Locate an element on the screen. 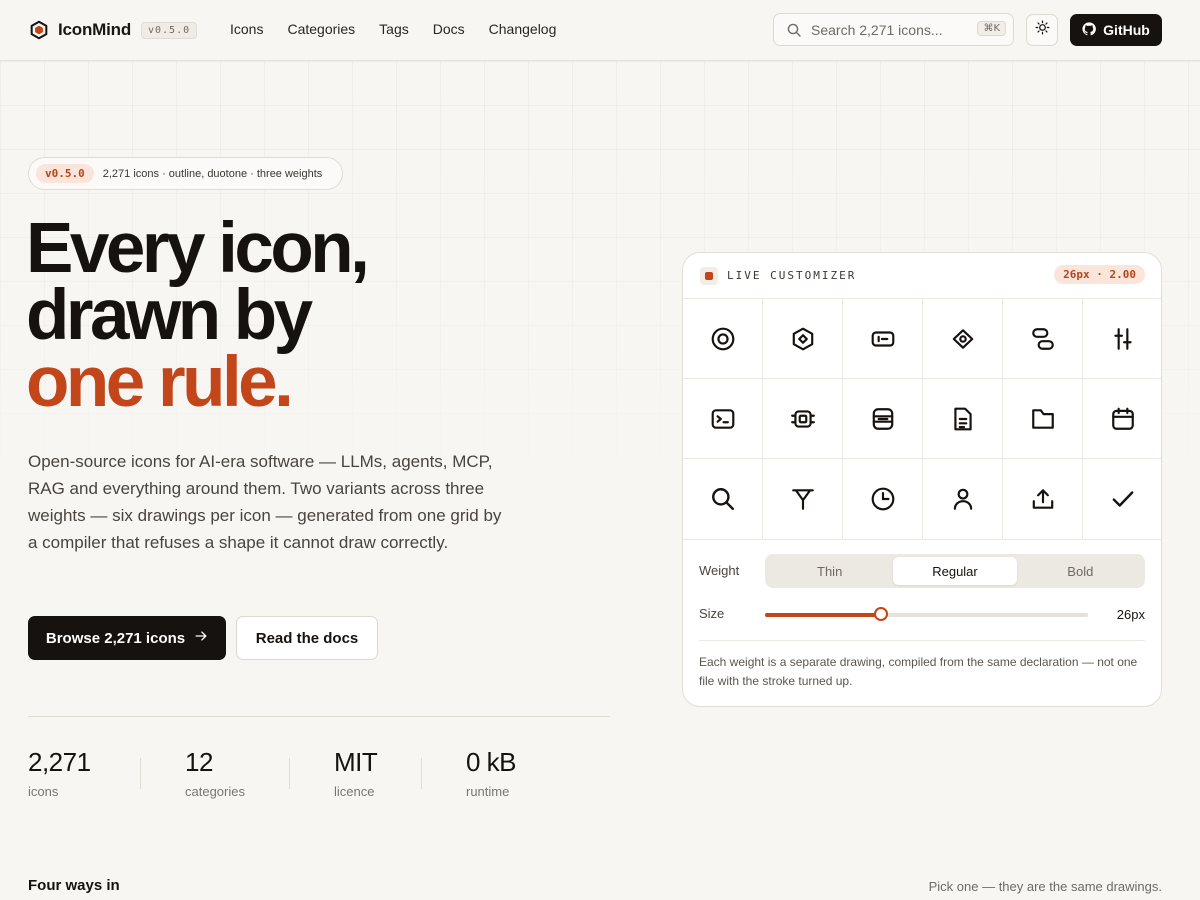 The height and width of the screenshot is (900, 1200). weight-option-regular: Regular is located at coordinates (955, 571).